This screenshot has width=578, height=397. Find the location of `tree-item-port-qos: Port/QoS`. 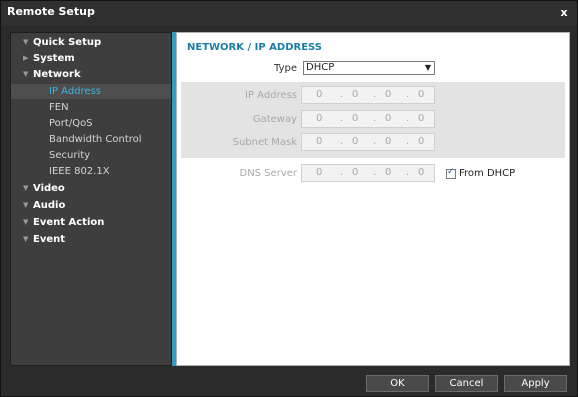

tree-item-port-qos: Port/QoS is located at coordinates (91, 123).